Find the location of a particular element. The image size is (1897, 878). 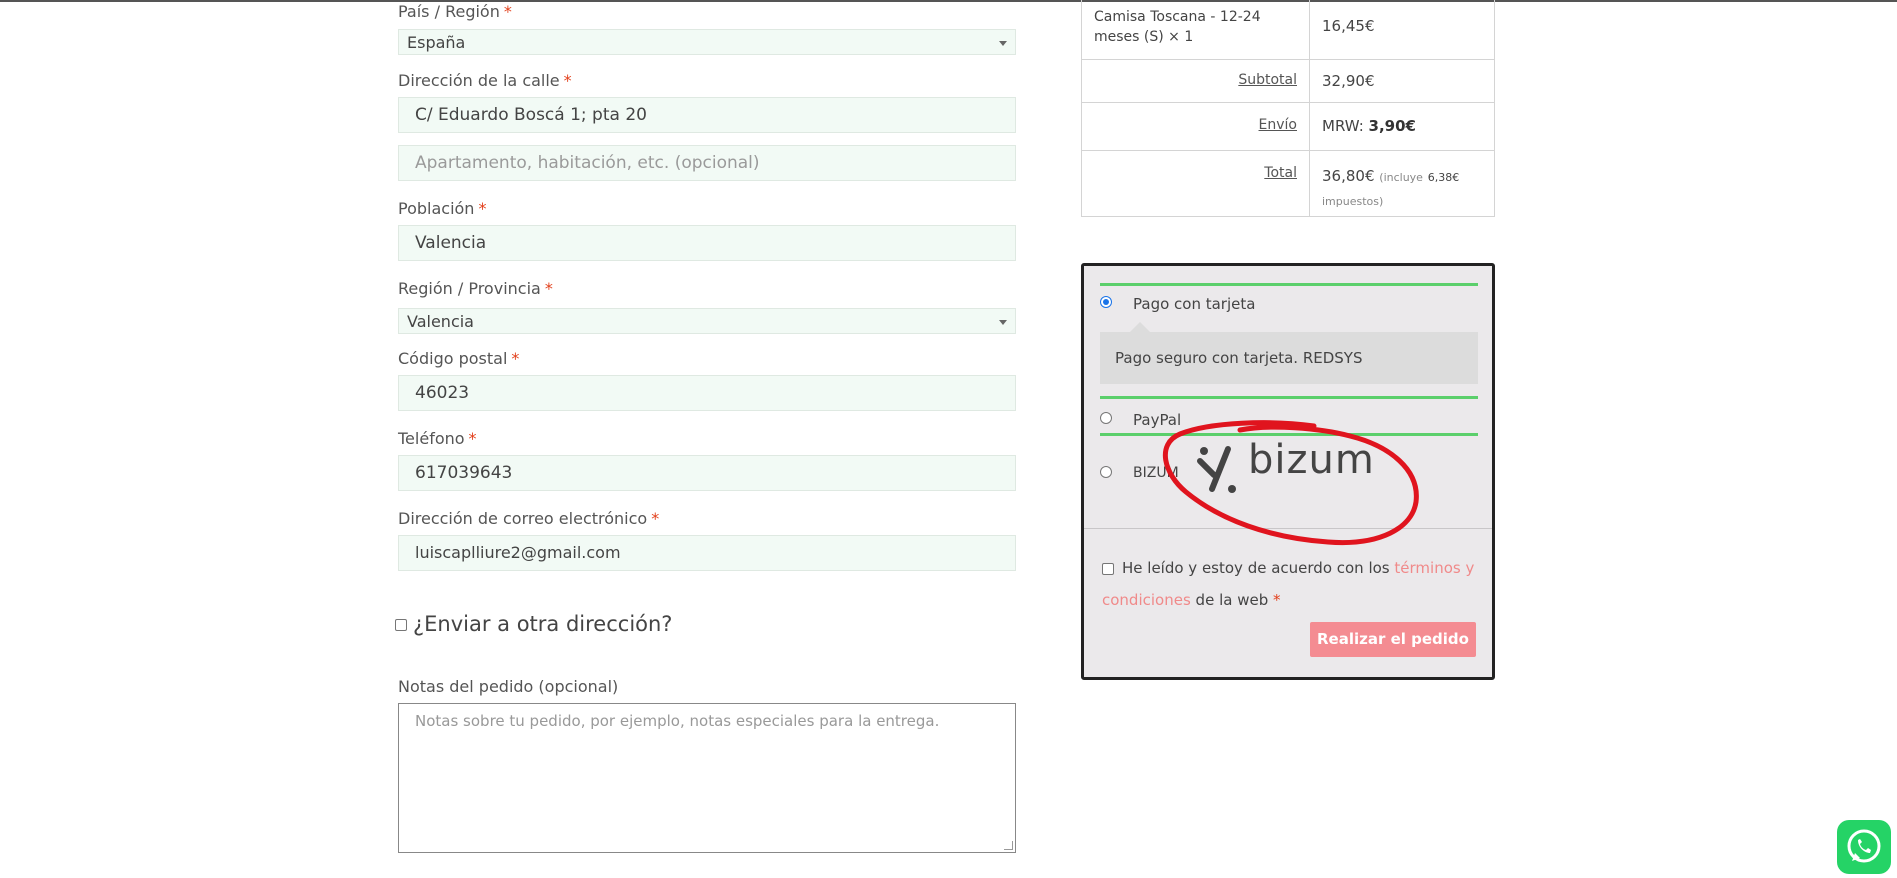

street-label: Dirección de la calle * is located at coordinates (485, 80).